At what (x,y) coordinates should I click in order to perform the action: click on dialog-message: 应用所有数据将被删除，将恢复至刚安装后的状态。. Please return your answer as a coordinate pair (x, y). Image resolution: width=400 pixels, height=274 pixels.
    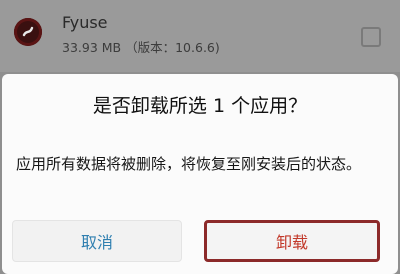
    Looking at the image, I should click on (189, 164).